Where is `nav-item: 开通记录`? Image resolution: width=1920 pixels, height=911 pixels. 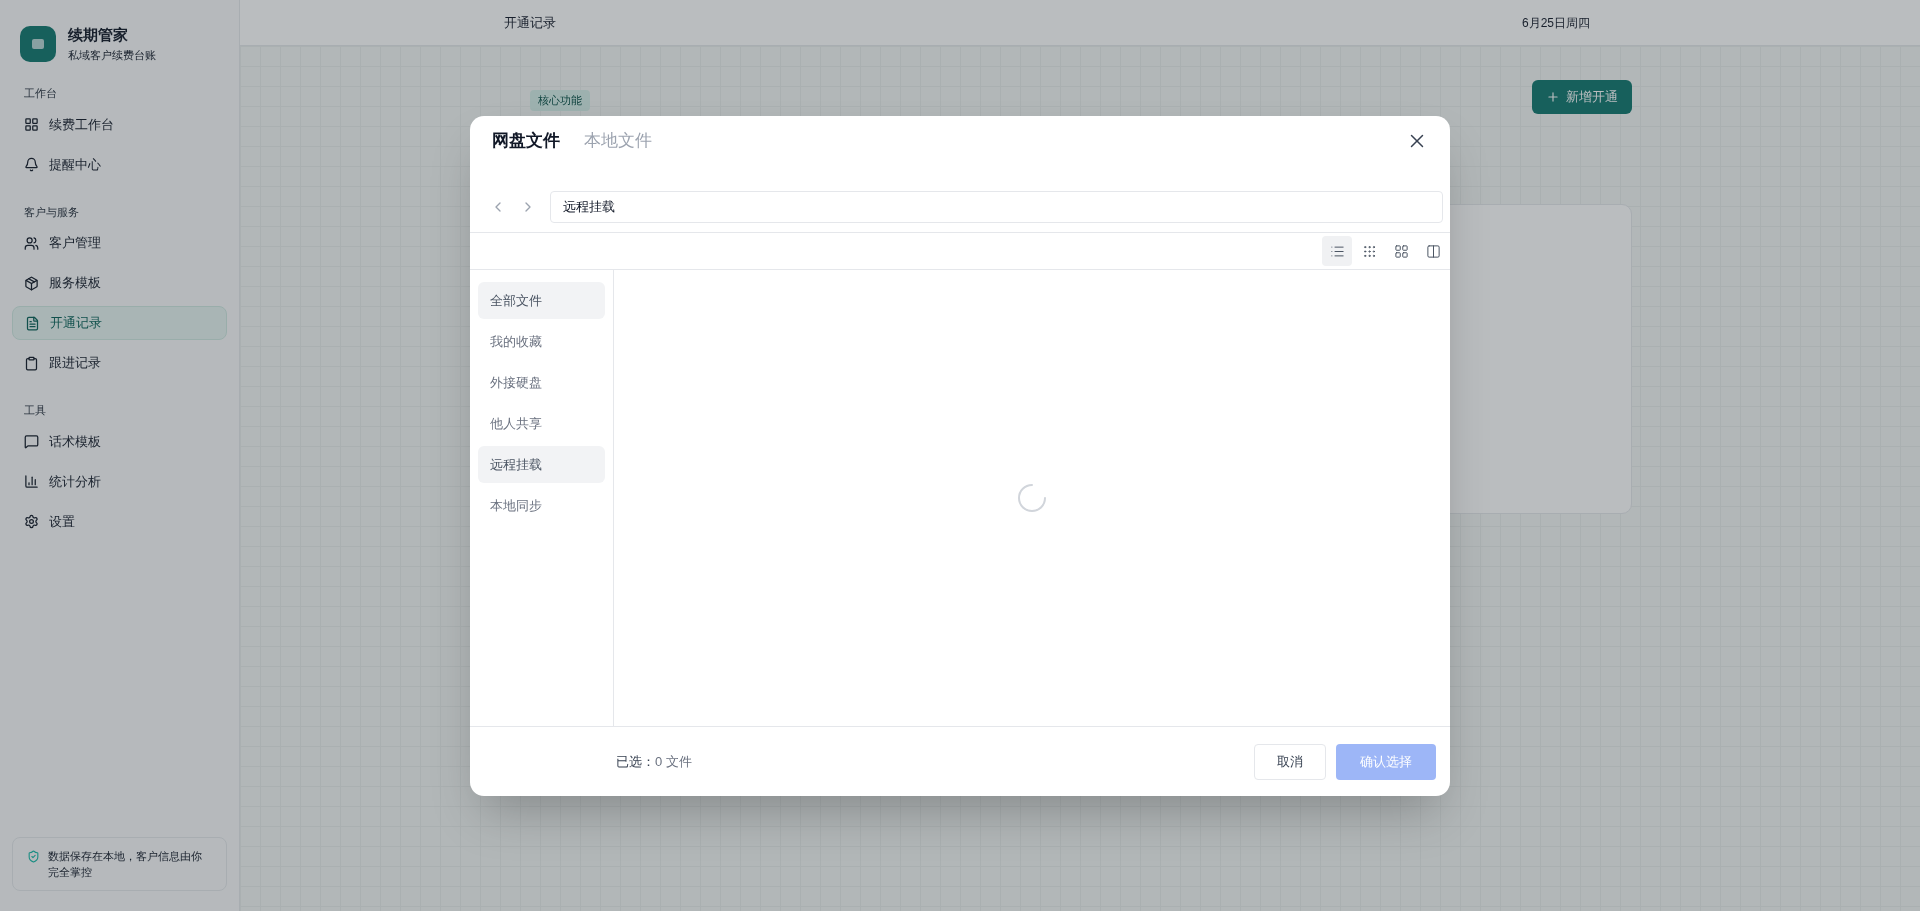 nav-item: 开通记录 is located at coordinates (119, 323).